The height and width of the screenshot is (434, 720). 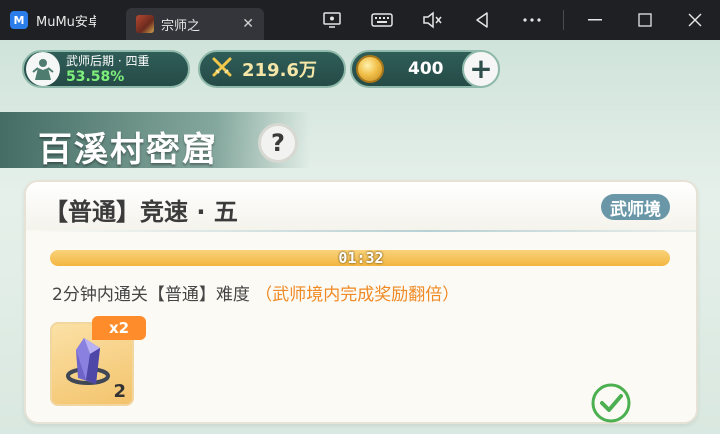 What do you see at coordinates (370, 69) in the screenshot?
I see `coin-icon` at bounding box center [370, 69].